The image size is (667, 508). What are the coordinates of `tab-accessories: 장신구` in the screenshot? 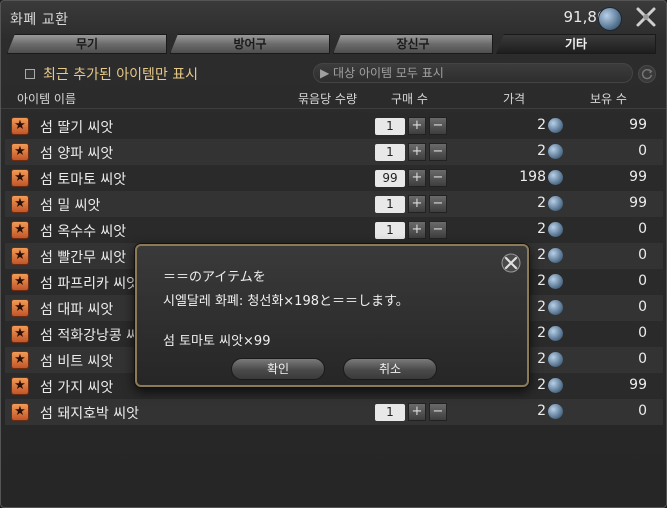 It's located at (413, 44).